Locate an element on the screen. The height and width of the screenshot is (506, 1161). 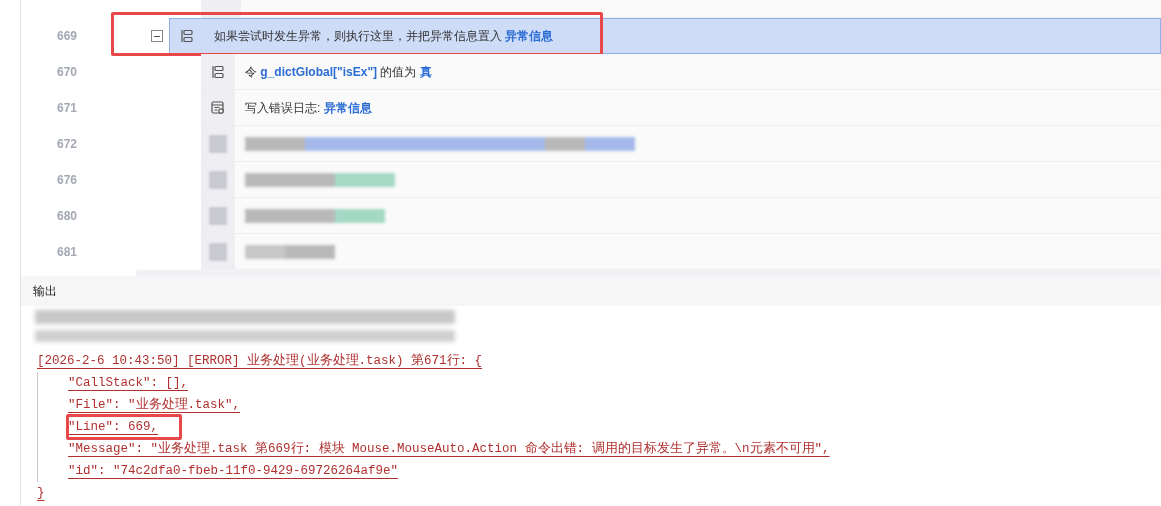
statement-text: 如果尝试时发生异常，则执行这里，并把异常信息置入 异常信息 is located at coordinates (384, 36).